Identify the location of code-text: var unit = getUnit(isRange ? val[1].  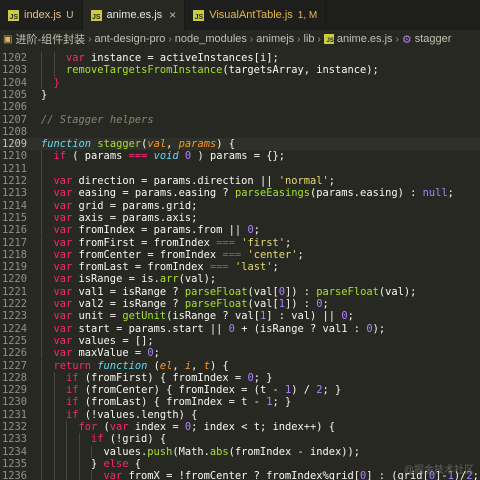
(203, 316).